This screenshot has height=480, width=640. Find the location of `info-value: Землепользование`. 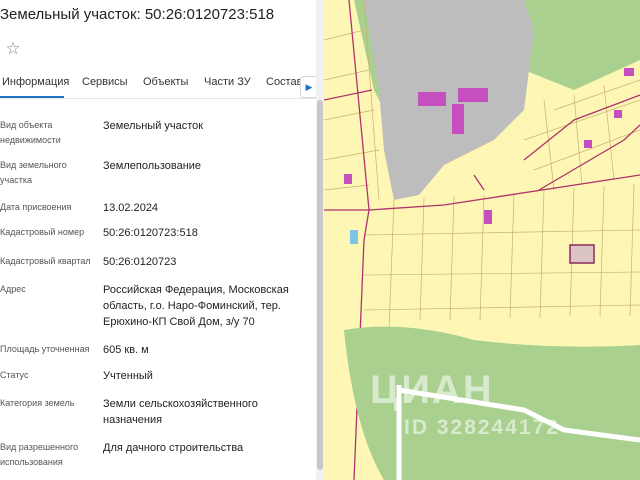

info-value: Землепользование is located at coordinates (152, 166).